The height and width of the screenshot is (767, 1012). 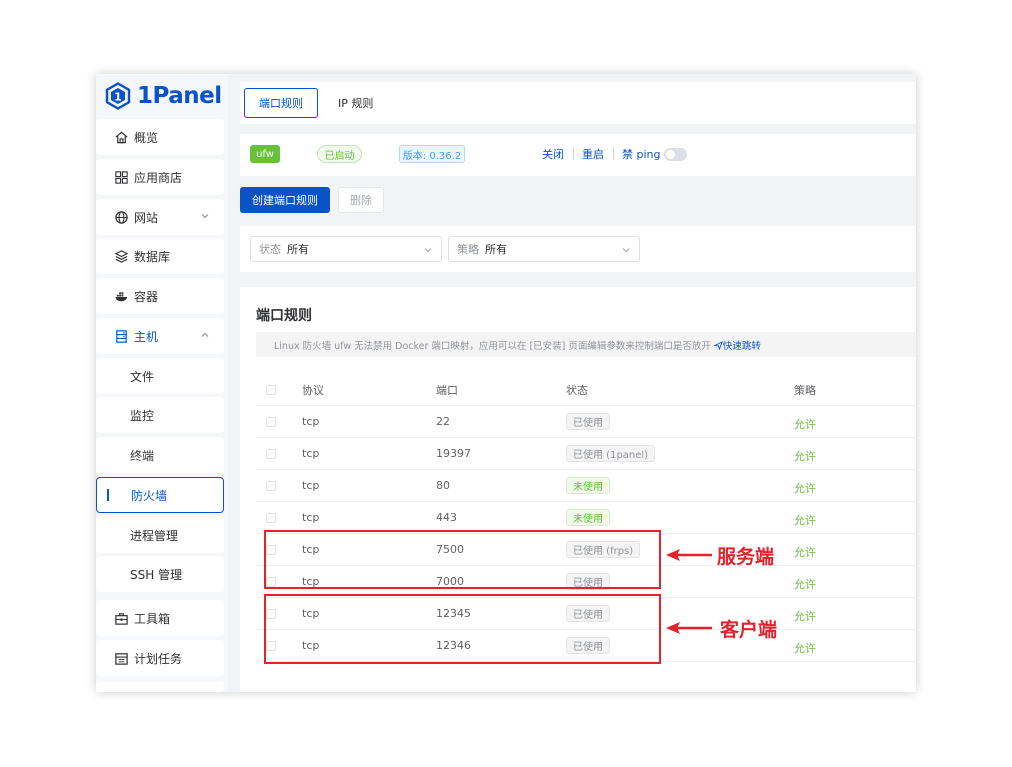 What do you see at coordinates (675, 154) in the screenshot?
I see `disable-ping-toggle` at bounding box center [675, 154].